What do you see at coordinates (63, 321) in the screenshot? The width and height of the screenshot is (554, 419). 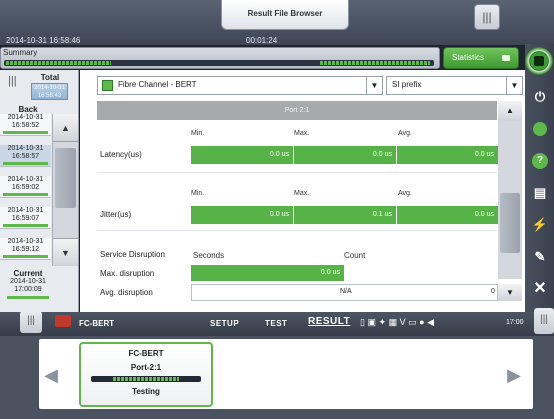 I see `app-icon` at bounding box center [63, 321].